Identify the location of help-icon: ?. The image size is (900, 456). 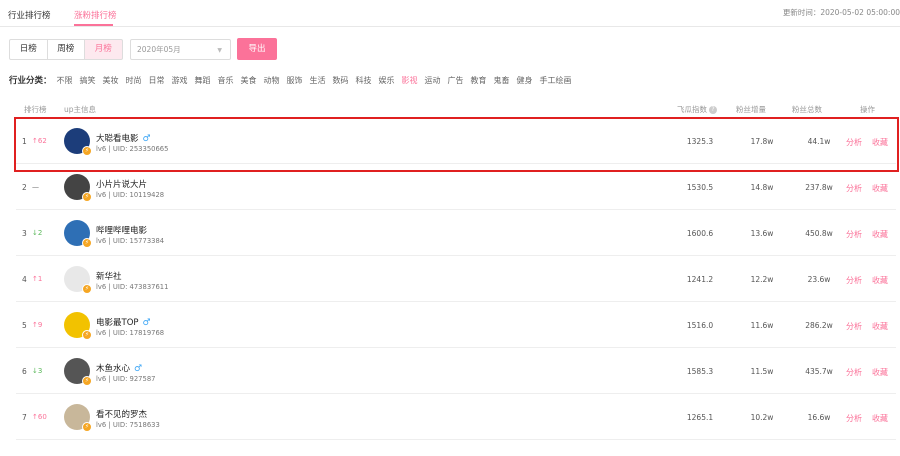
(713, 110).